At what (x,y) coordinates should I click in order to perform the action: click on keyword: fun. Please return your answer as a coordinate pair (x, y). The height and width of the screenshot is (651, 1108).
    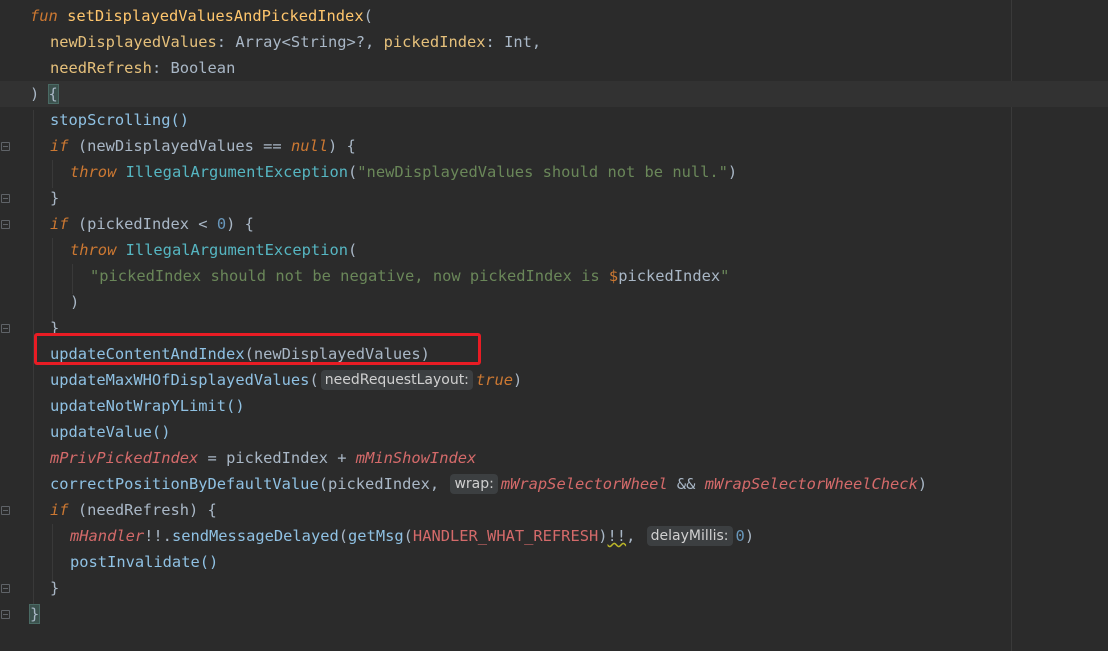
    Looking at the image, I should click on (44, 16).